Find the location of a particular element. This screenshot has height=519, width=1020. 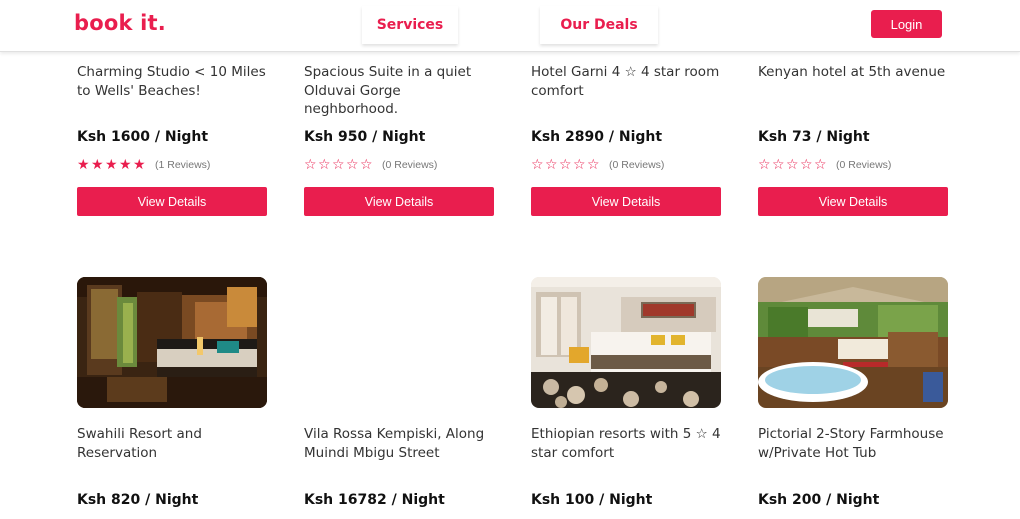

star-rating: ★ ★ ★ ★ ★ is located at coordinates (112, 165).